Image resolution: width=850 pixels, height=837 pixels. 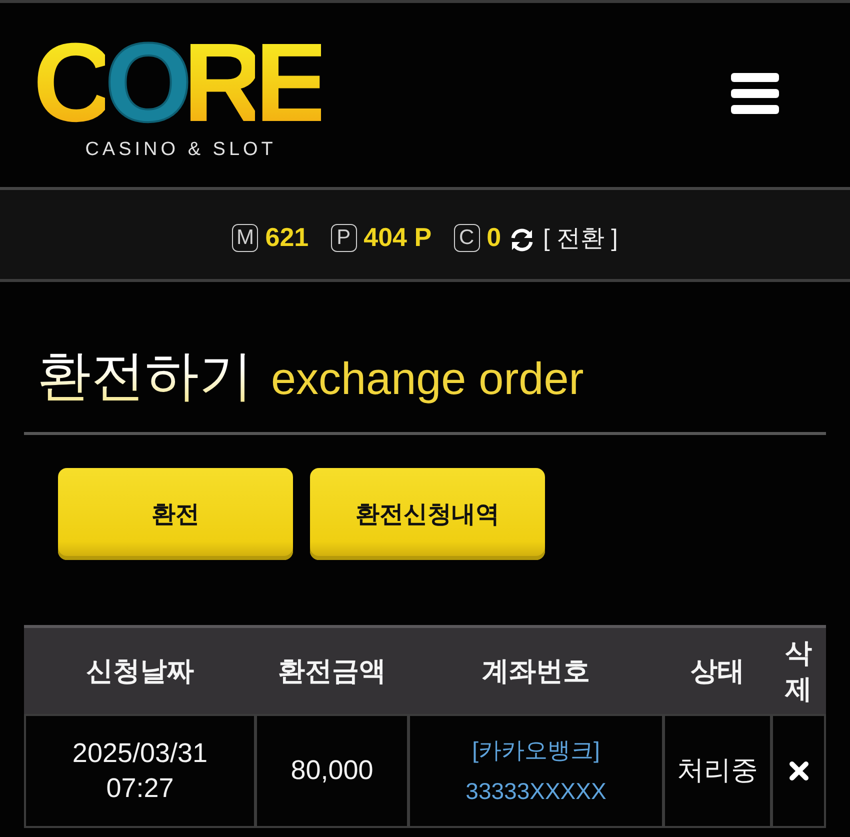 I want to click on balance-letter-badge: C, so click(x=467, y=238).